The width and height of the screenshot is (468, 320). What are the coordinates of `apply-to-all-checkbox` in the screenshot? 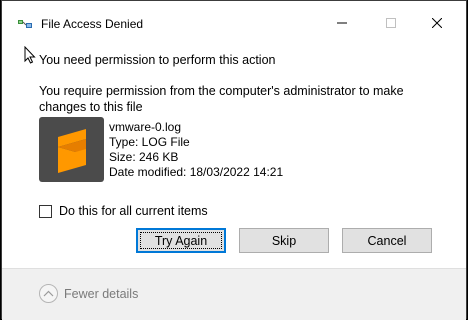 It's located at (45, 211).